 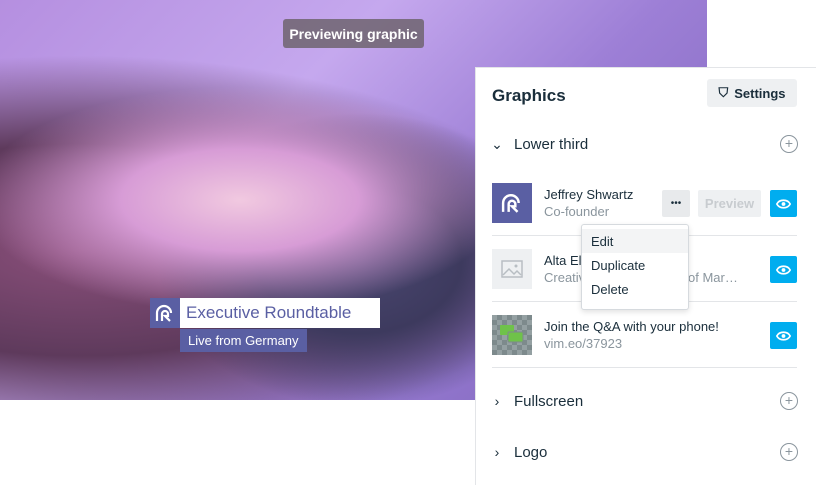 I want to click on item-options-menu: Edit Duplicate Delete, so click(x=635, y=267).